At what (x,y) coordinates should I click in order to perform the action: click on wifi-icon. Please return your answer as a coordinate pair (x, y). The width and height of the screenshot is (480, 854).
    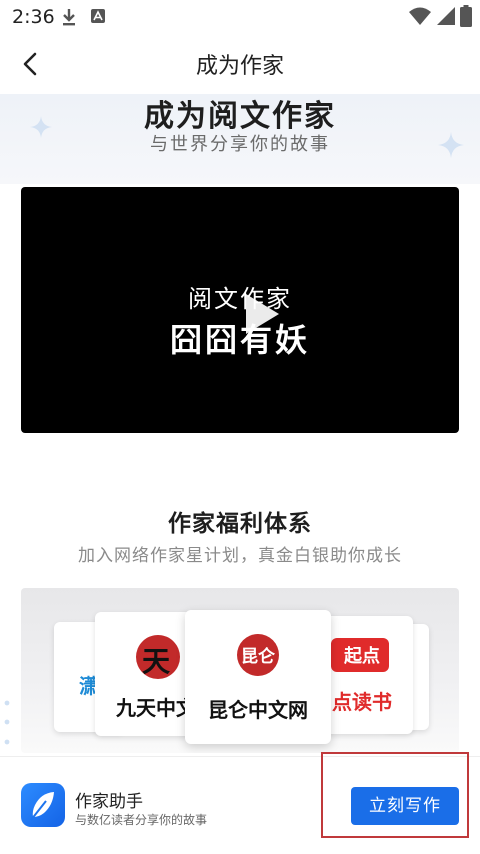
    Looking at the image, I should click on (420, 16).